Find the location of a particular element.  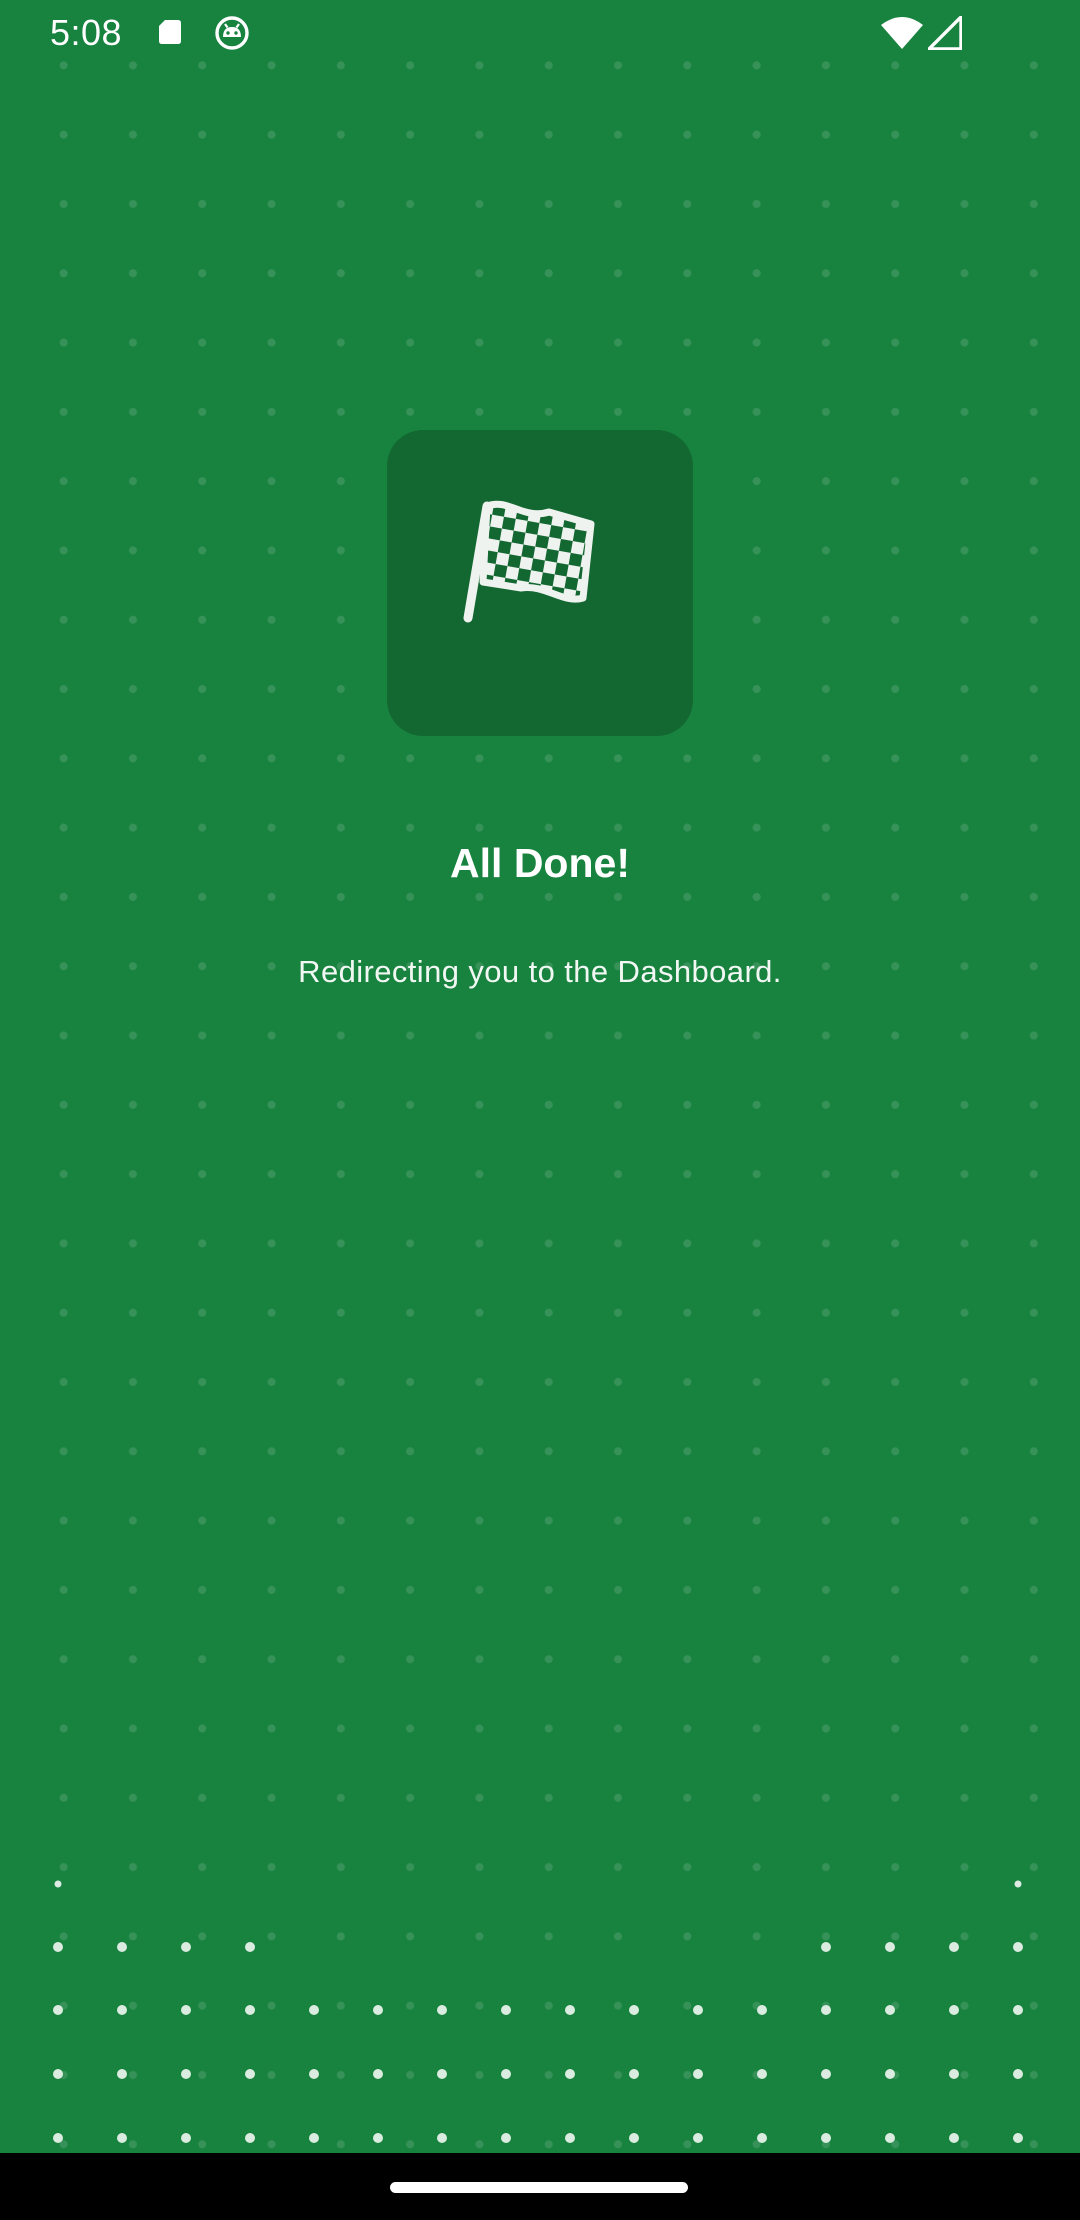

android-robot-icon is located at coordinates (232, 33).